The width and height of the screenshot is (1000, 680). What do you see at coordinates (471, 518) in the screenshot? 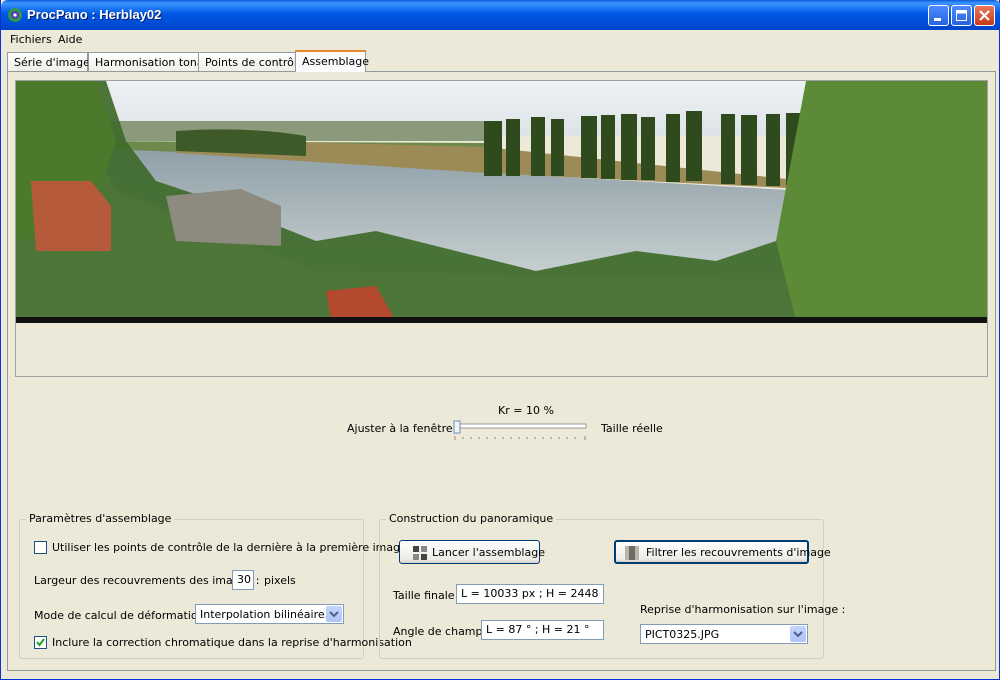
I see `build-group-title: Construction du panoramique` at bounding box center [471, 518].